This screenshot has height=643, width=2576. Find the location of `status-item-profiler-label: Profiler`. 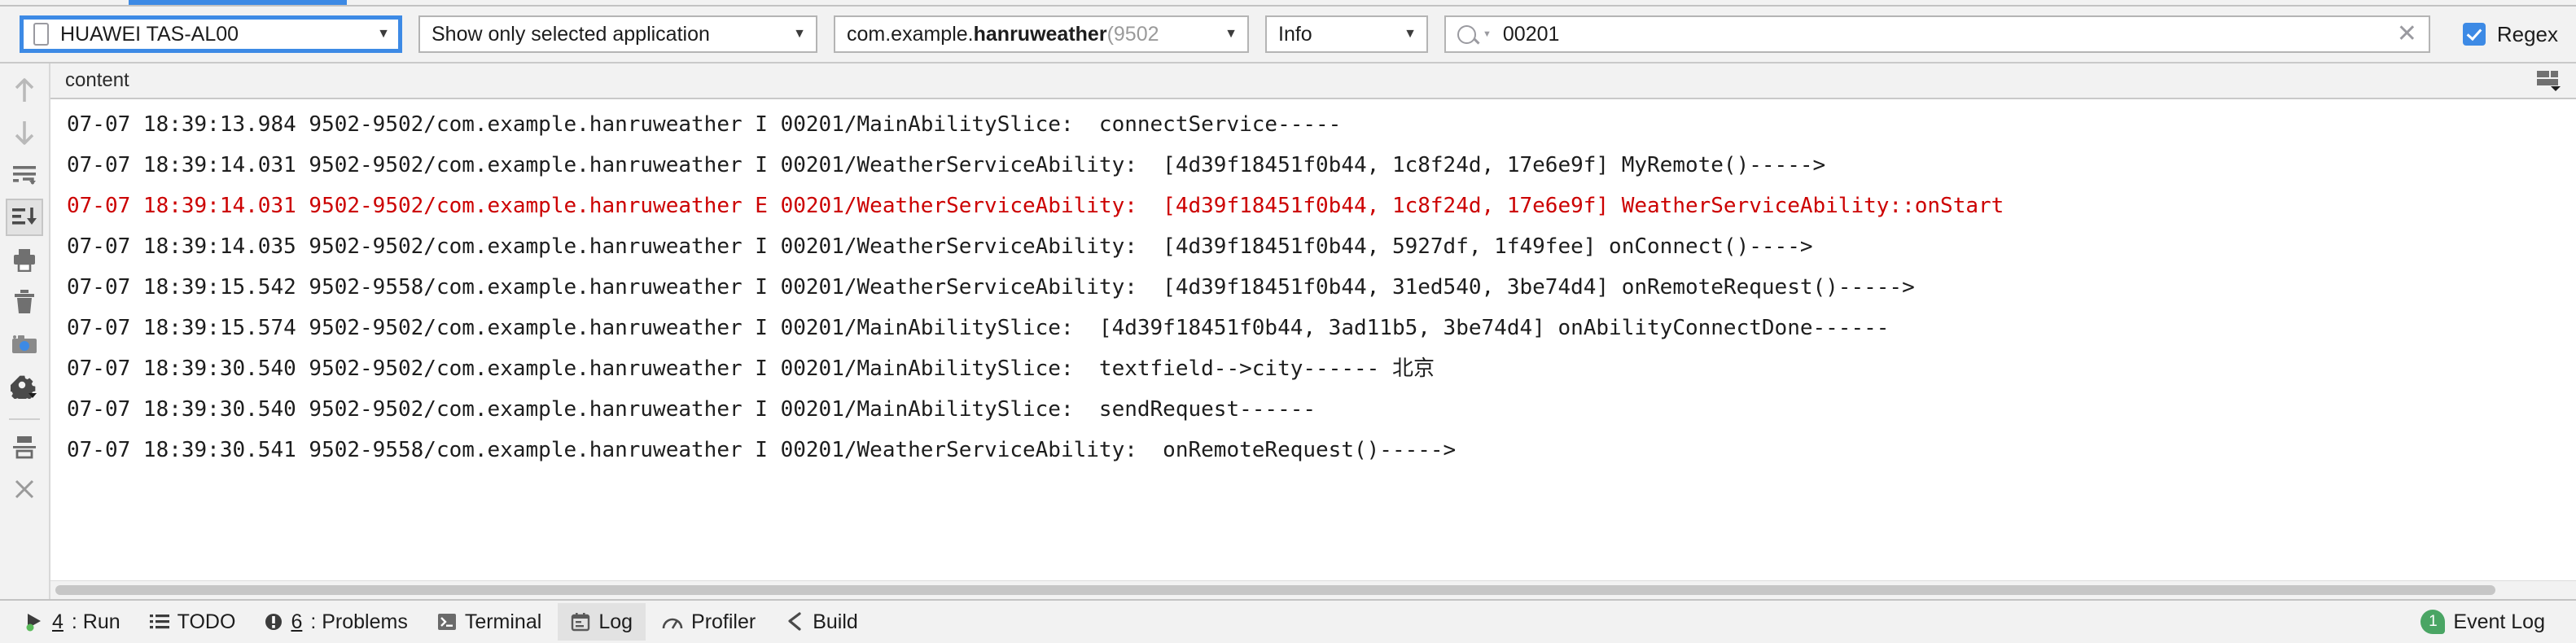

status-item-profiler-label: Profiler is located at coordinates (723, 621).